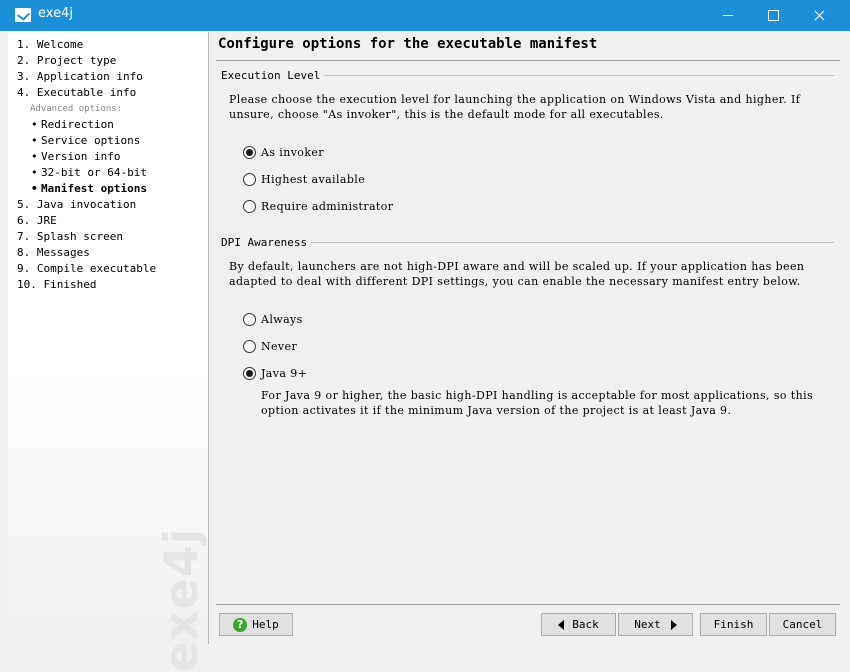 The image size is (850, 672). I want to click on advanced-options-label: Advanced options:, so click(76, 109).